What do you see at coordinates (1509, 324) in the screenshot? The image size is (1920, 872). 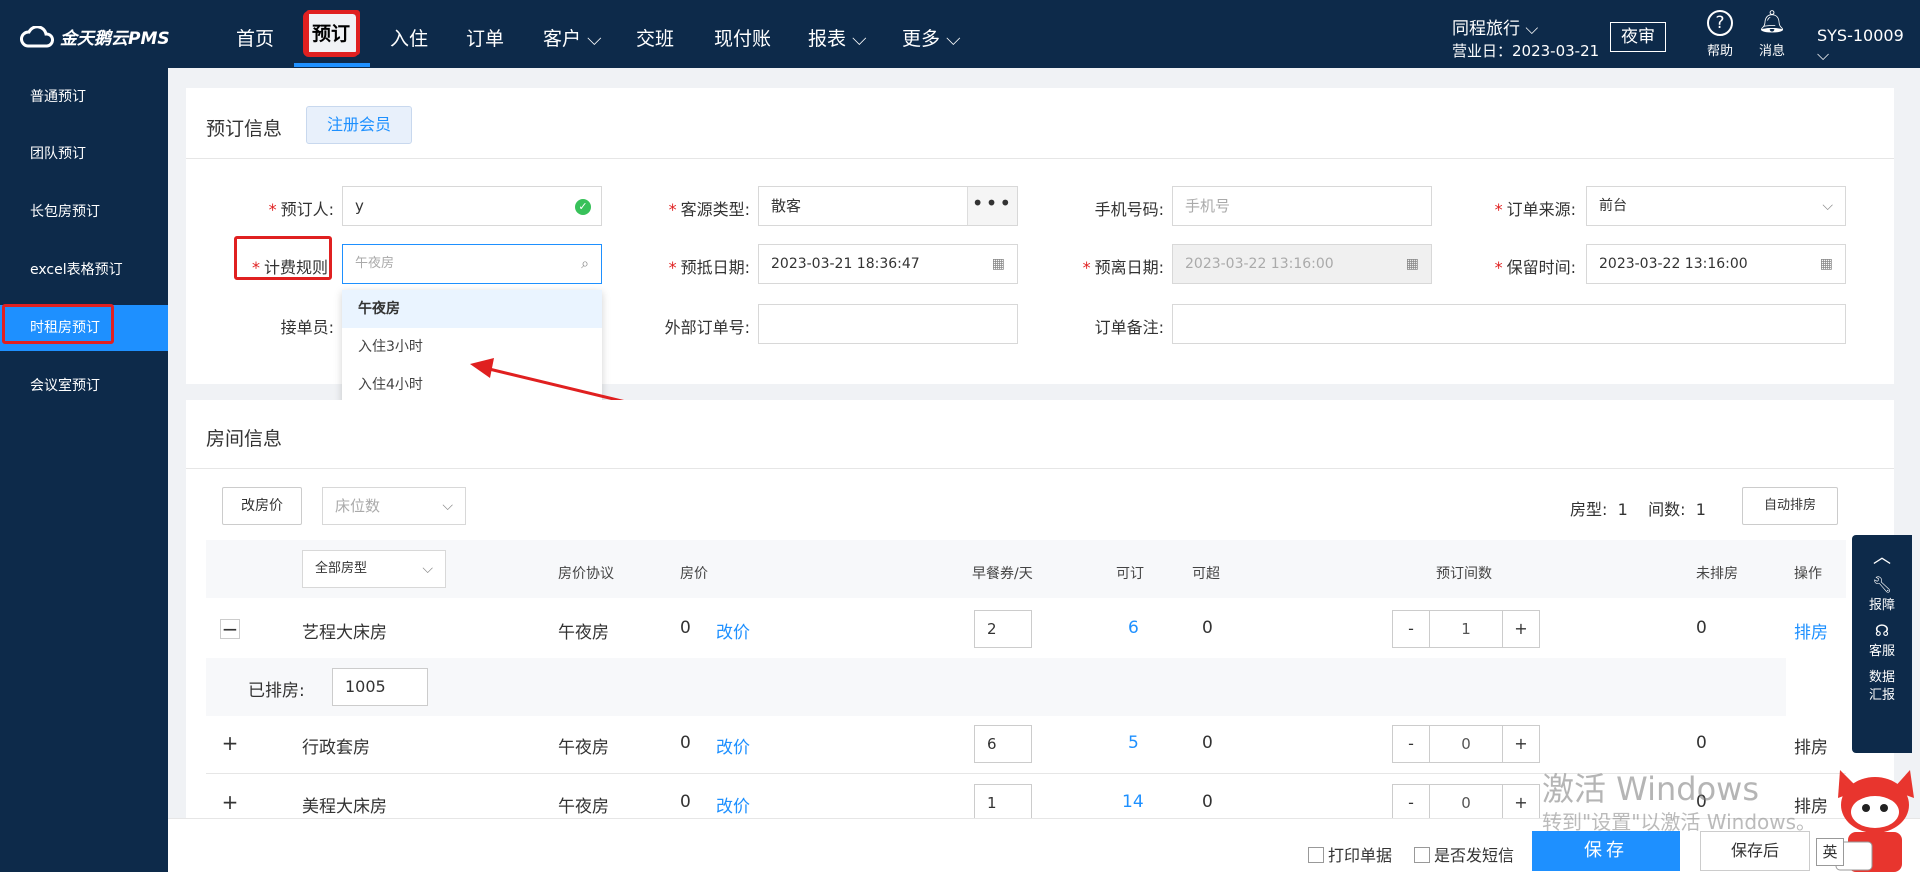 I see `order-remark-textarea` at bounding box center [1509, 324].